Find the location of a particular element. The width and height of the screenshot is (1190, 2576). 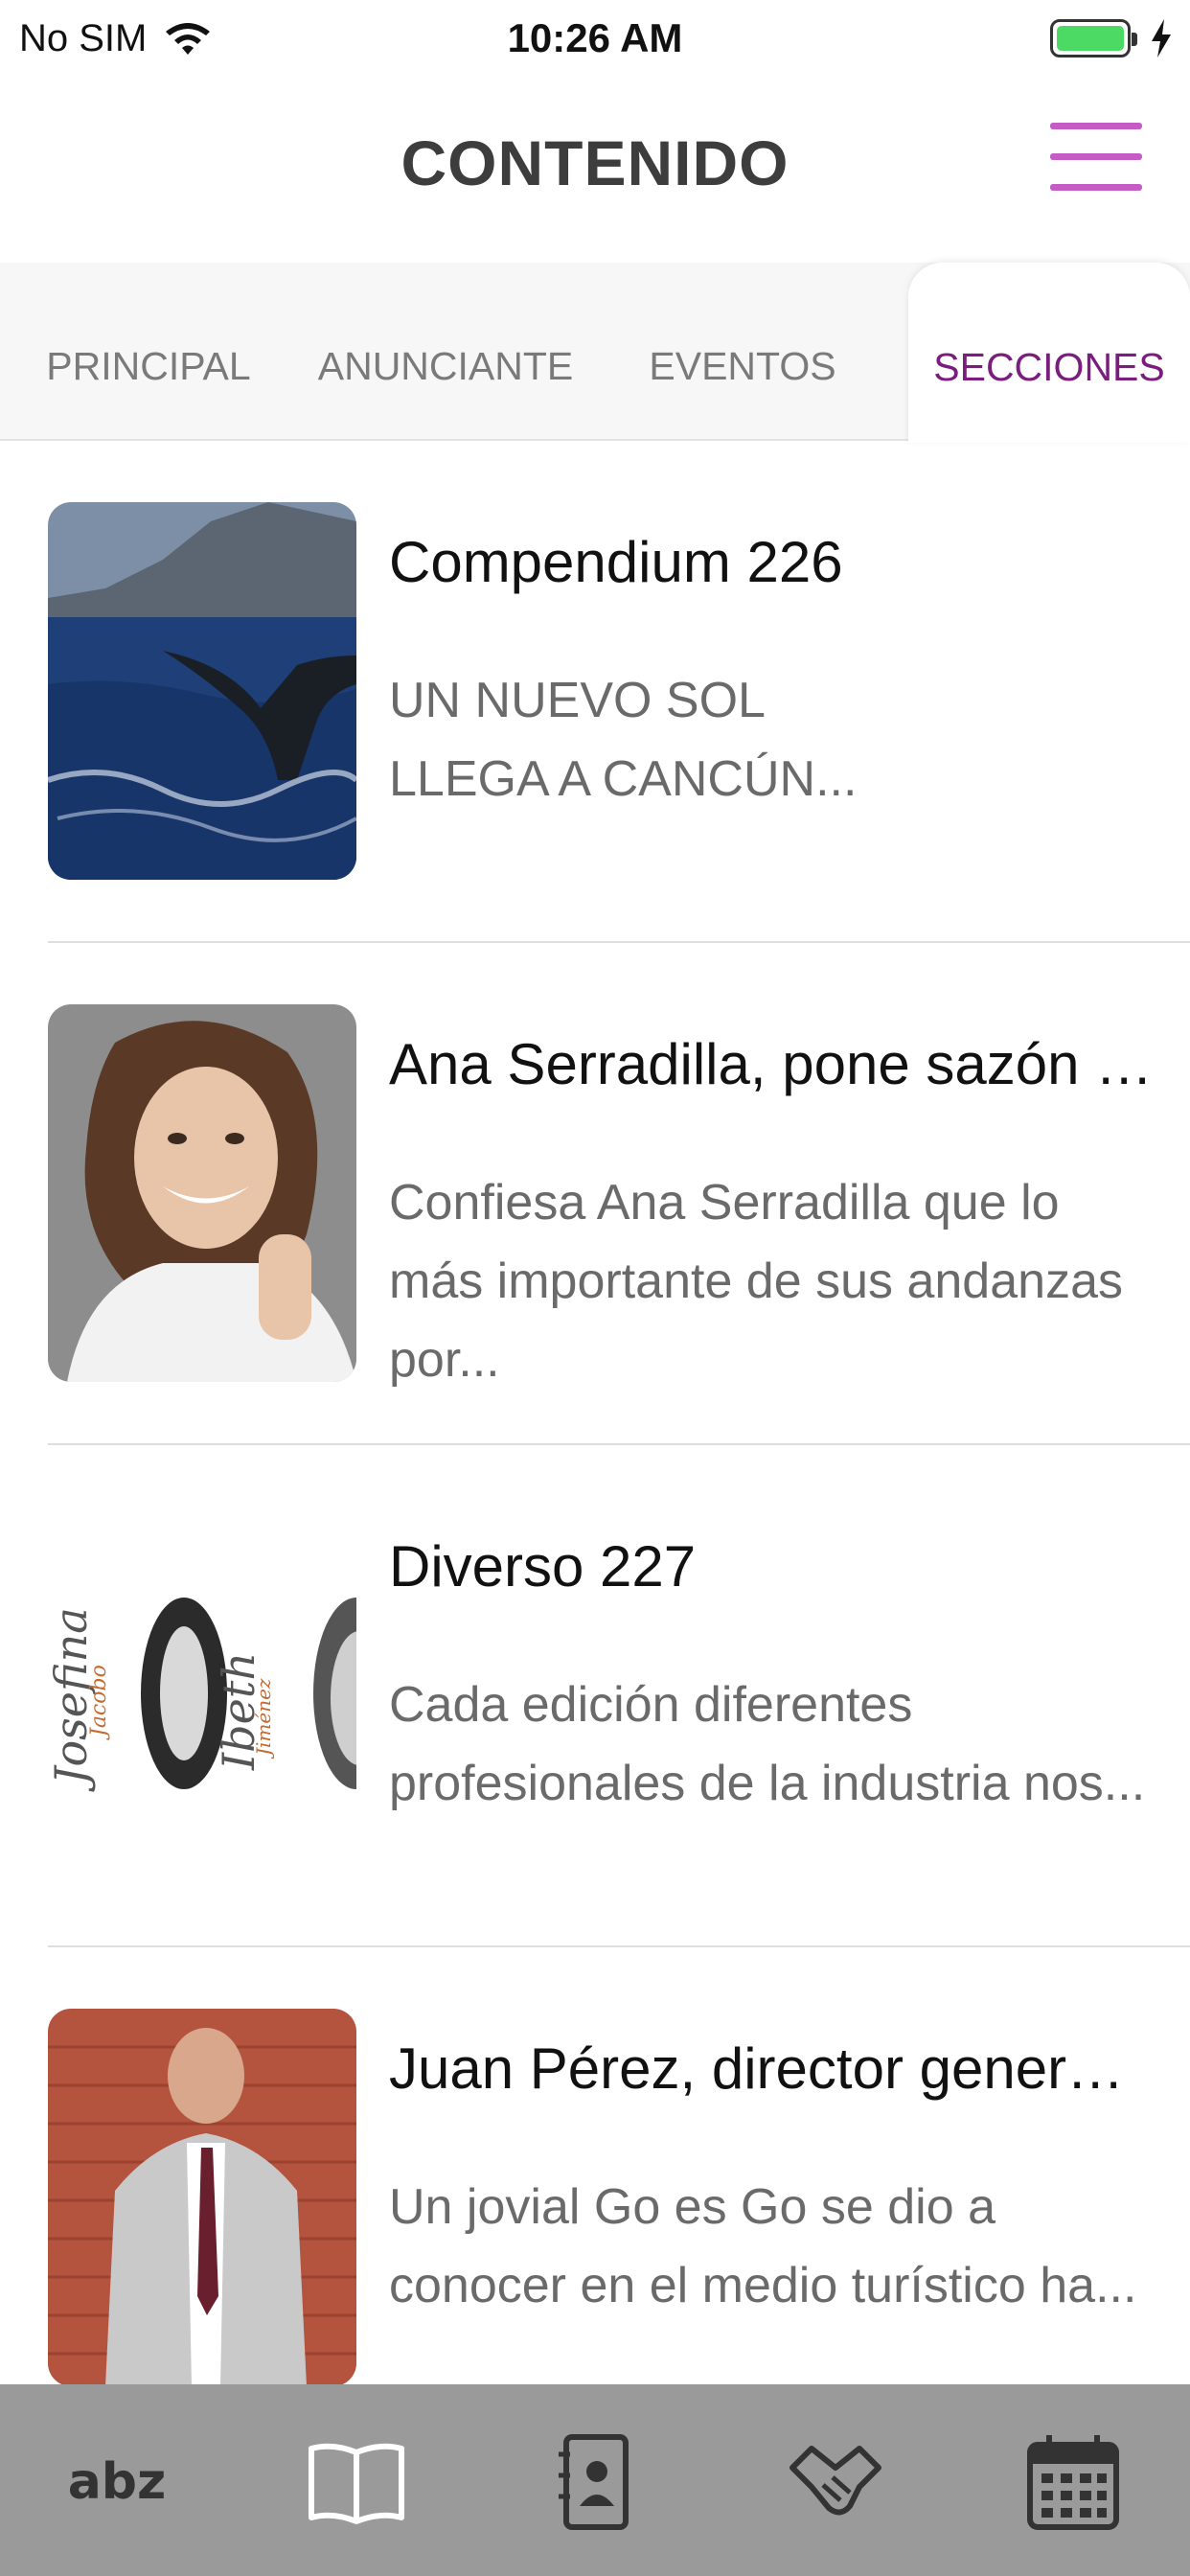

portraits-collage-photo: Josefina Jacobo Ibeth Jiménez is located at coordinates (202, 1695).